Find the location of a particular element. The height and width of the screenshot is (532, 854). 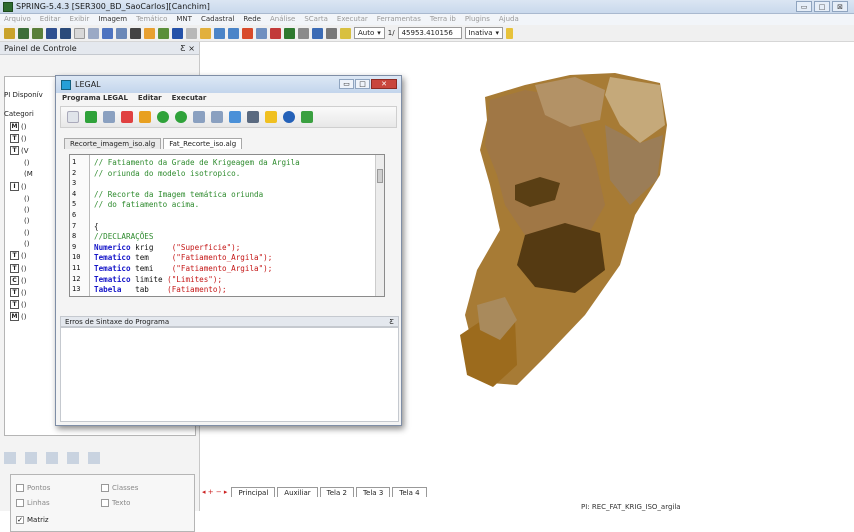

search-icon is located at coordinates (199, 117).